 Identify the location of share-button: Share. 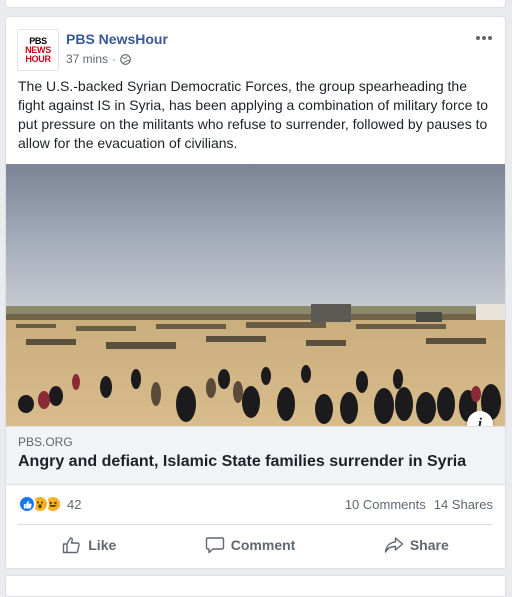
(416, 545).